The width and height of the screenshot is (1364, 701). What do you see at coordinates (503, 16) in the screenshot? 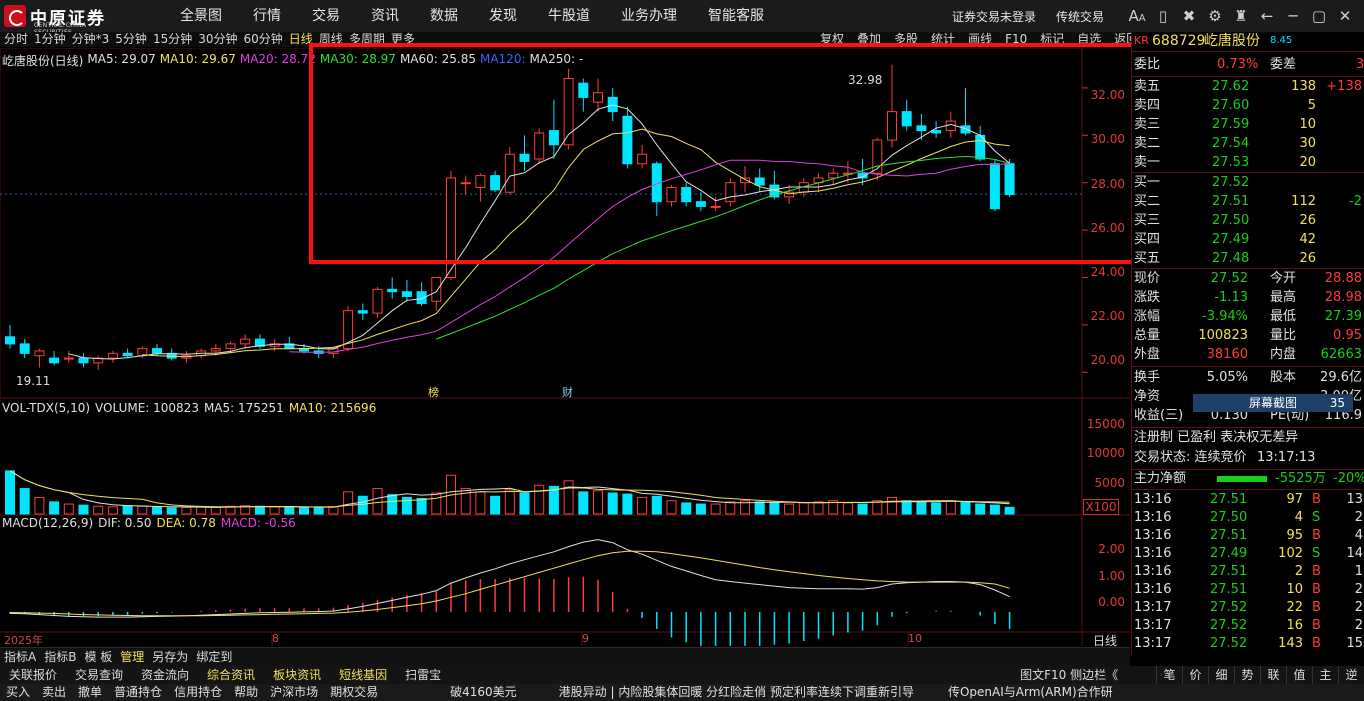
I see `menu-discover: 发现` at bounding box center [503, 16].